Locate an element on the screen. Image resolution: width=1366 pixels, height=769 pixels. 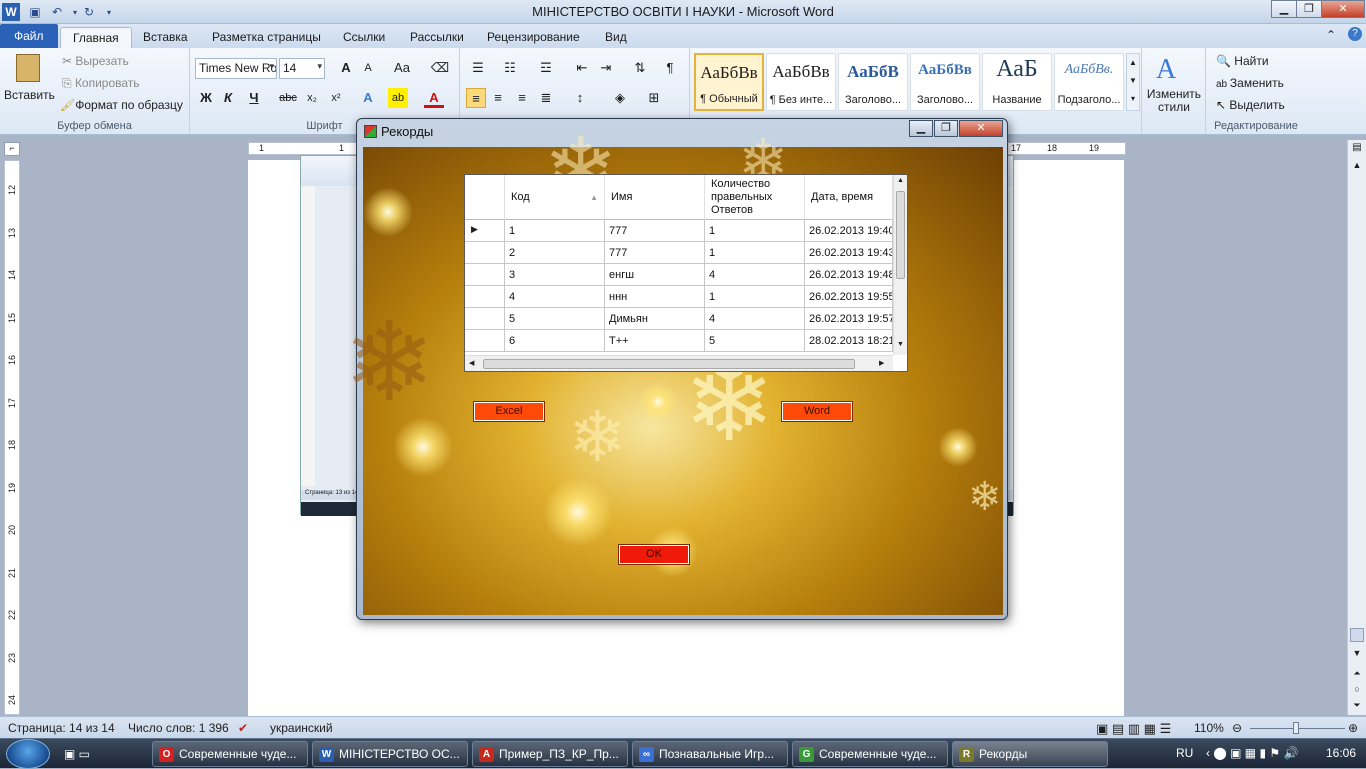
next-page-icon: ⏷ is located at coordinates (1357, 707).